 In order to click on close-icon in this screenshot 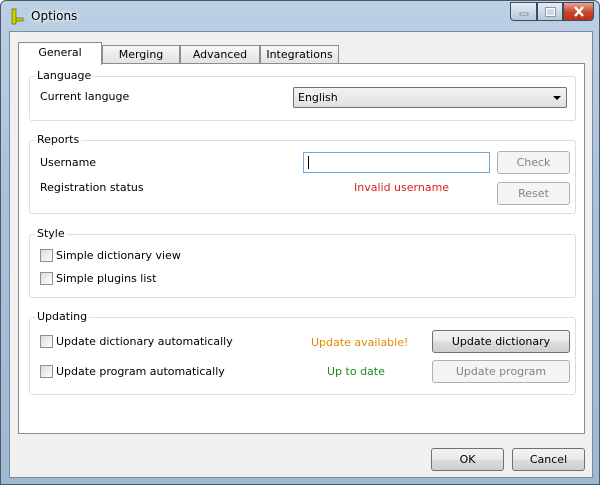, I will do `click(578, 11)`.